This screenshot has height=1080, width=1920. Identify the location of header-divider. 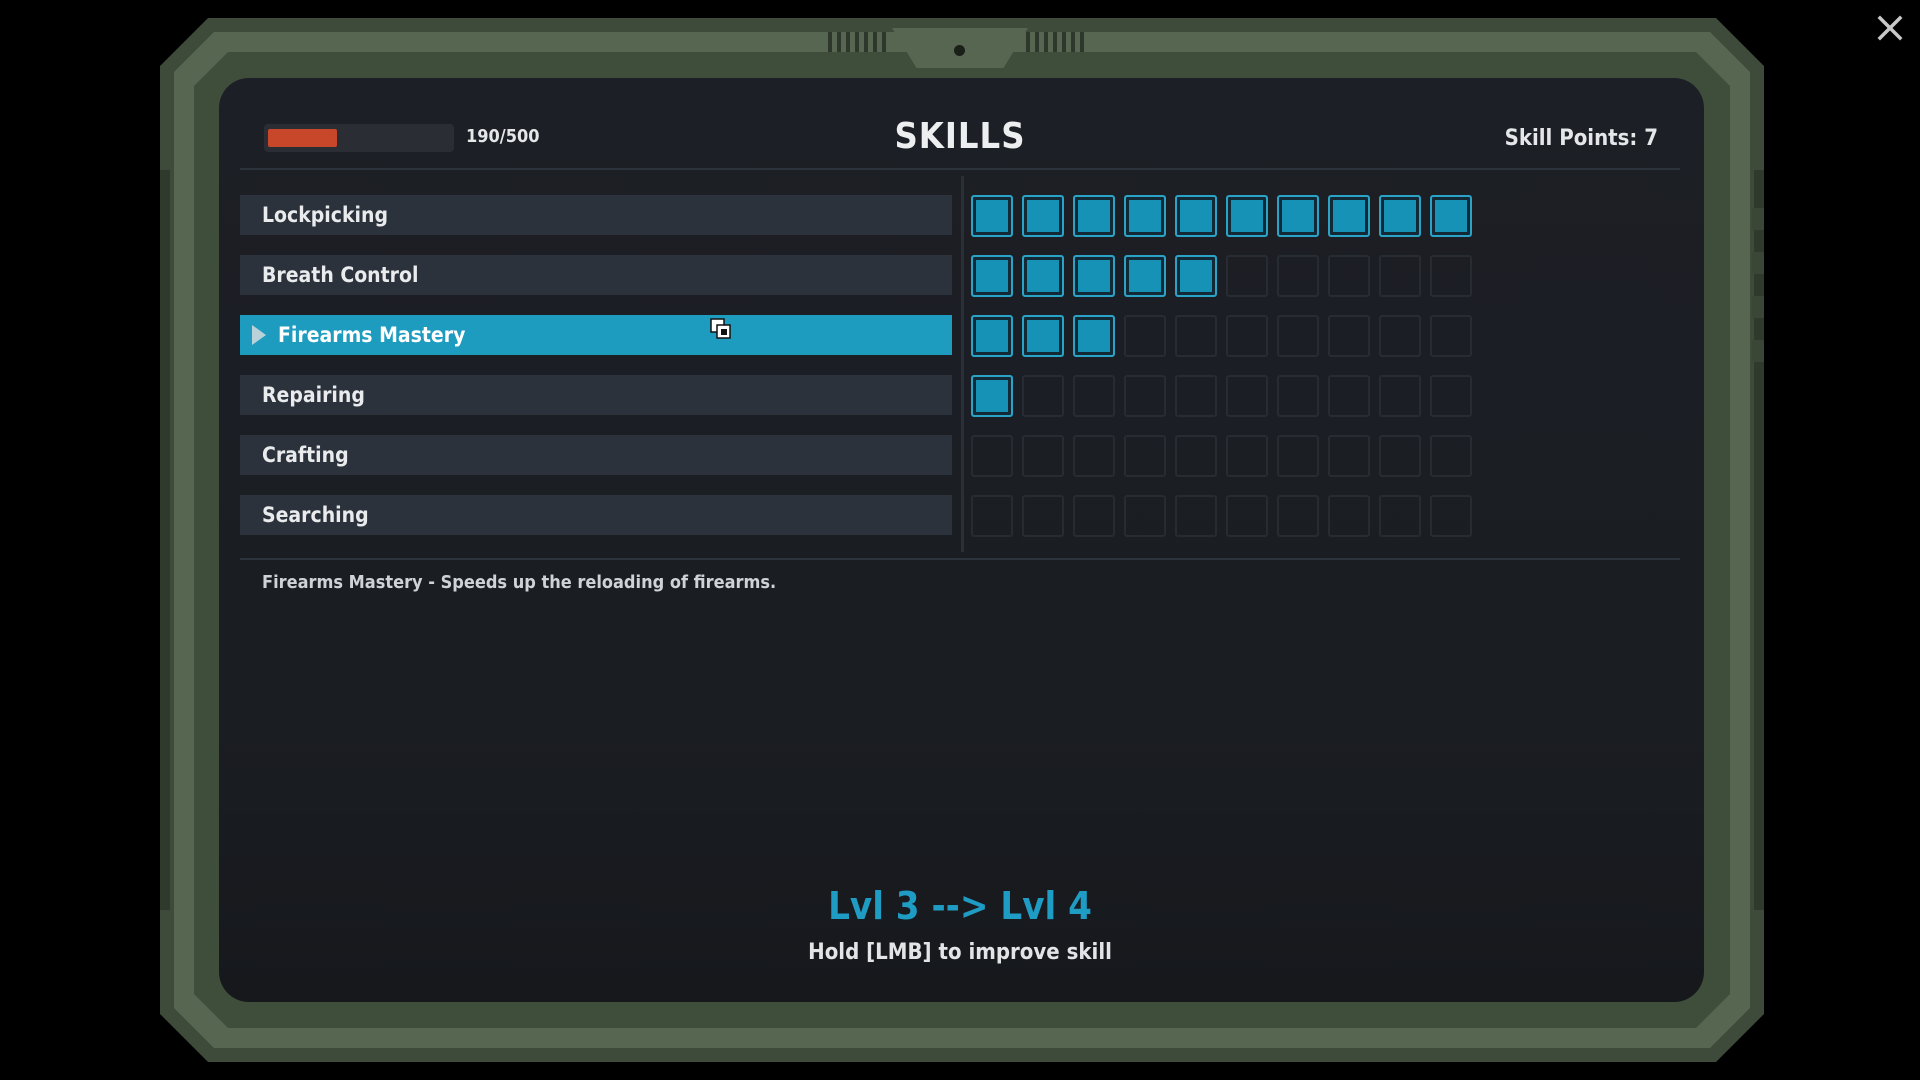
(960, 169).